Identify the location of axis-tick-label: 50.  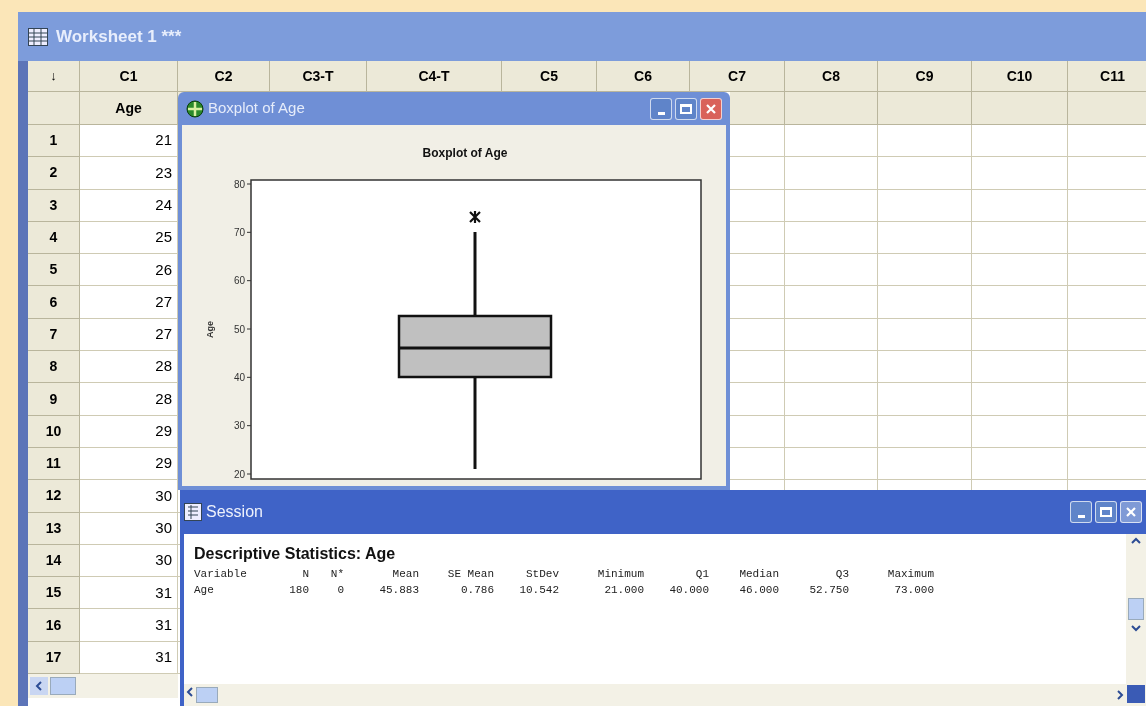
(239, 329).